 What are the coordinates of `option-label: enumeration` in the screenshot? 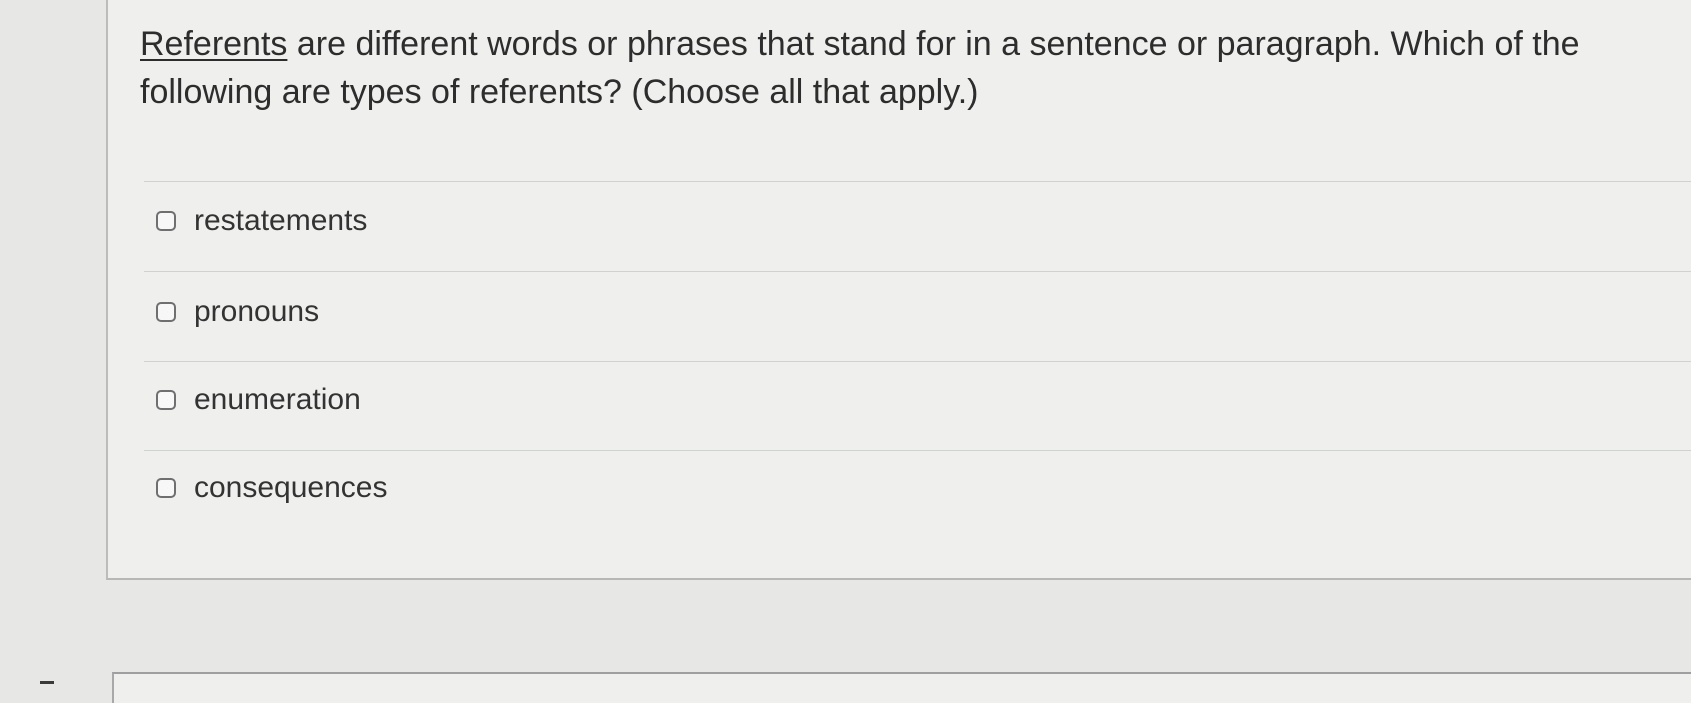 It's located at (277, 399).